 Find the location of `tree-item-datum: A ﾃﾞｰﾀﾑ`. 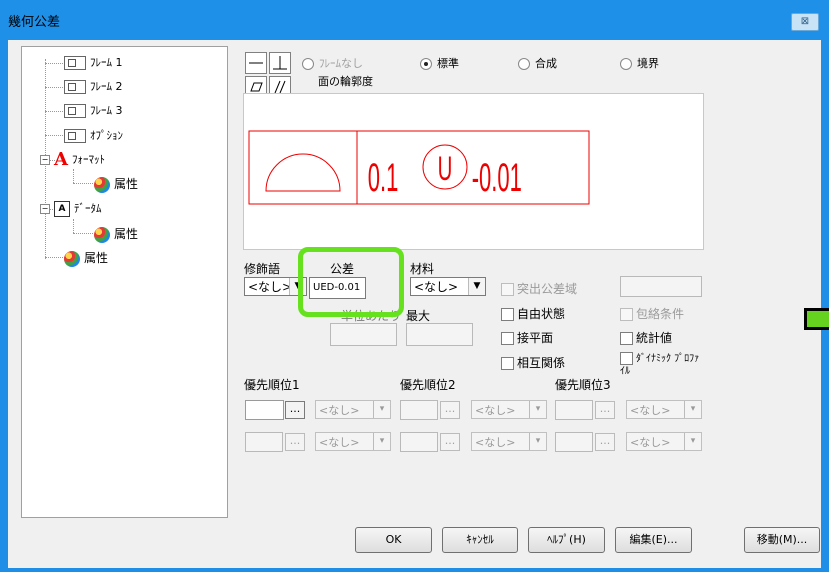

tree-item-datum: A ﾃﾞｰﾀﾑ is located at coordinates (78, 209).